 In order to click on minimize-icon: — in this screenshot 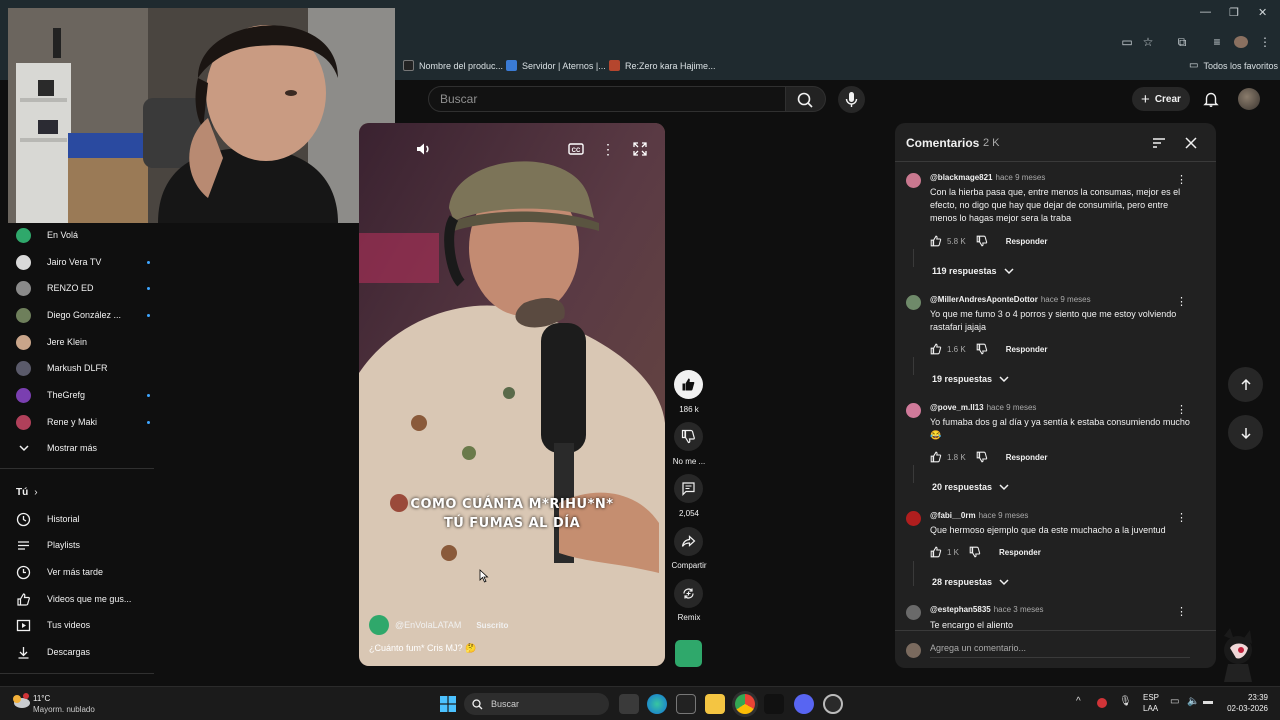, I will do `click(1205, 12)`.